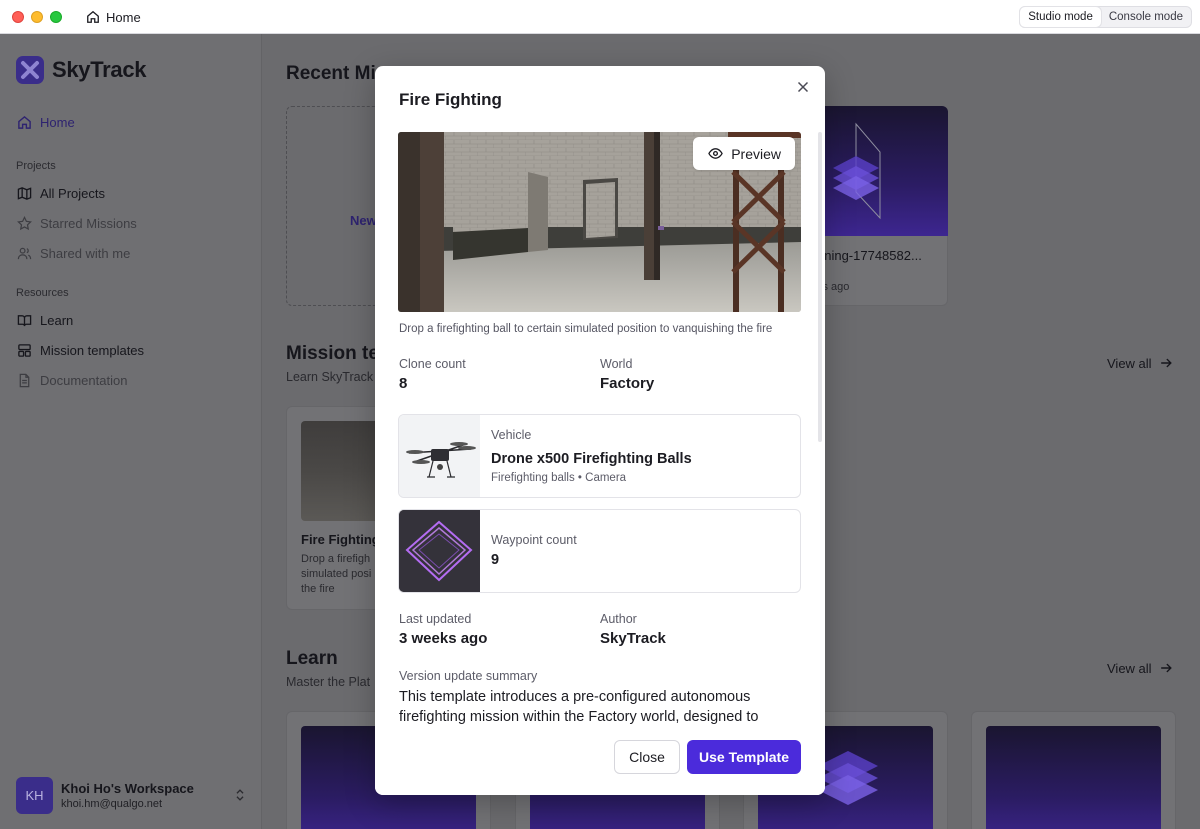 The height and width of the screenshot is (829, 1200). What do you see at coordinates (73, 193) in the screenshot?
I see `sidebar-item-label: All Projects` at bounding box center [73, 193].